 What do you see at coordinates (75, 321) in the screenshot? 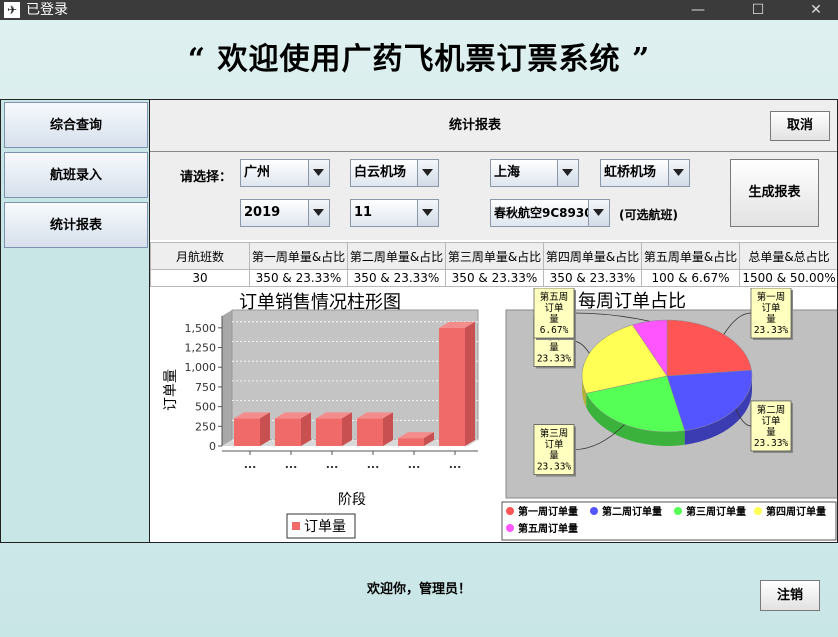
I see `sidebar: 综合查询 航班录入 统计报表` at bounding box center [75, 321].